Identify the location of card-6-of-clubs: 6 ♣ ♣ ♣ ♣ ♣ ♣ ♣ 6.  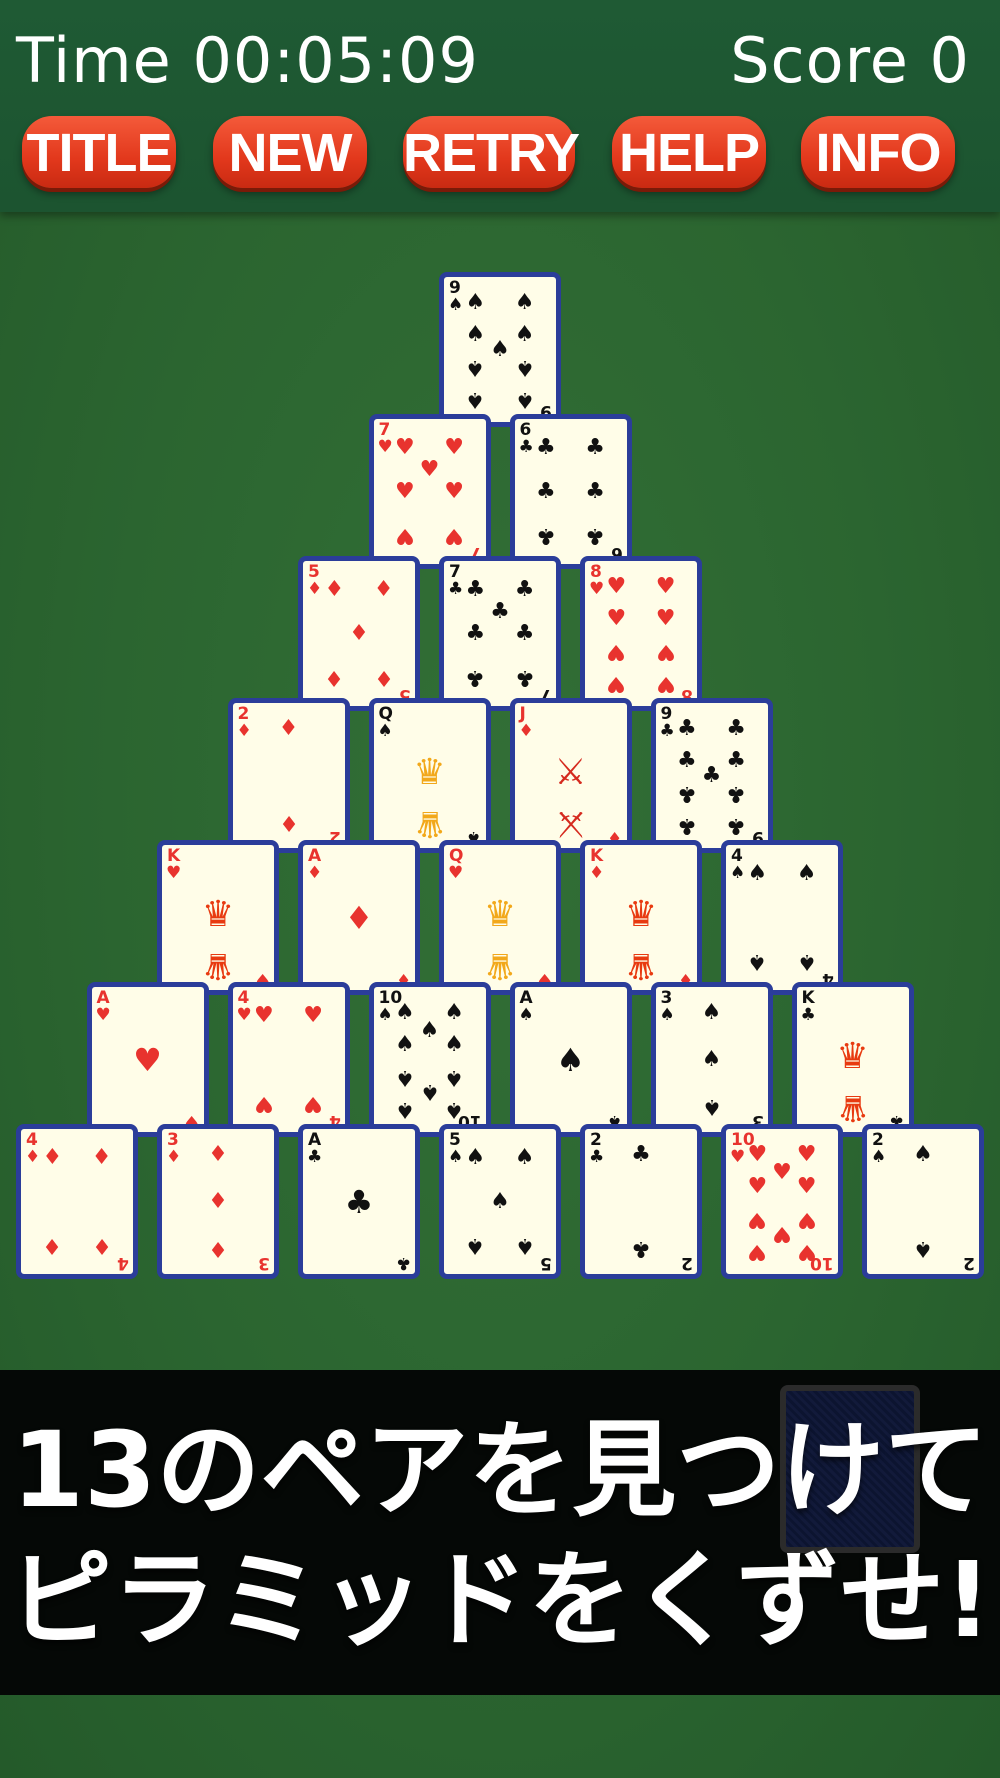
(570, 491).